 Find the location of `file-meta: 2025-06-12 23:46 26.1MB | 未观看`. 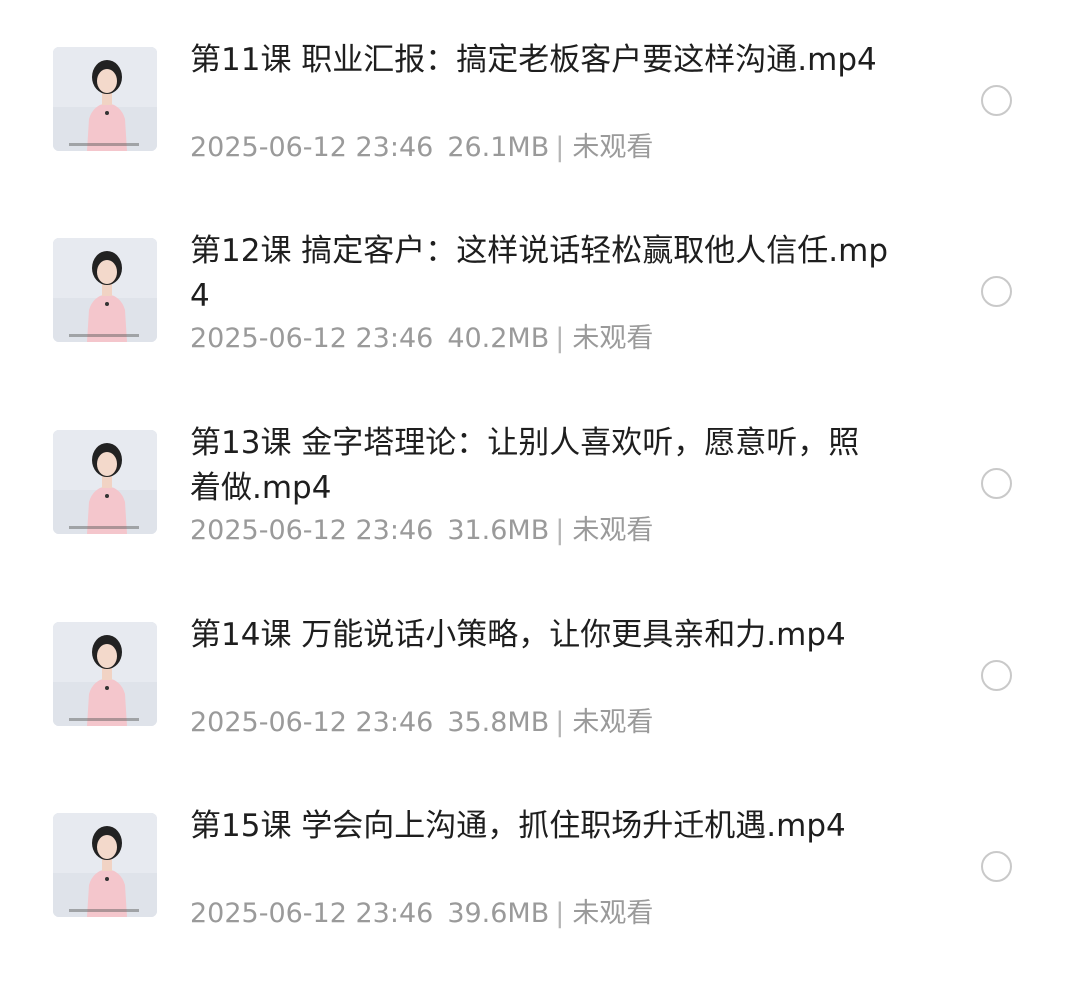

file-meta: 2025-06-12 23:46 26.1MB | 未观看 is located at coordinates (421, 148).